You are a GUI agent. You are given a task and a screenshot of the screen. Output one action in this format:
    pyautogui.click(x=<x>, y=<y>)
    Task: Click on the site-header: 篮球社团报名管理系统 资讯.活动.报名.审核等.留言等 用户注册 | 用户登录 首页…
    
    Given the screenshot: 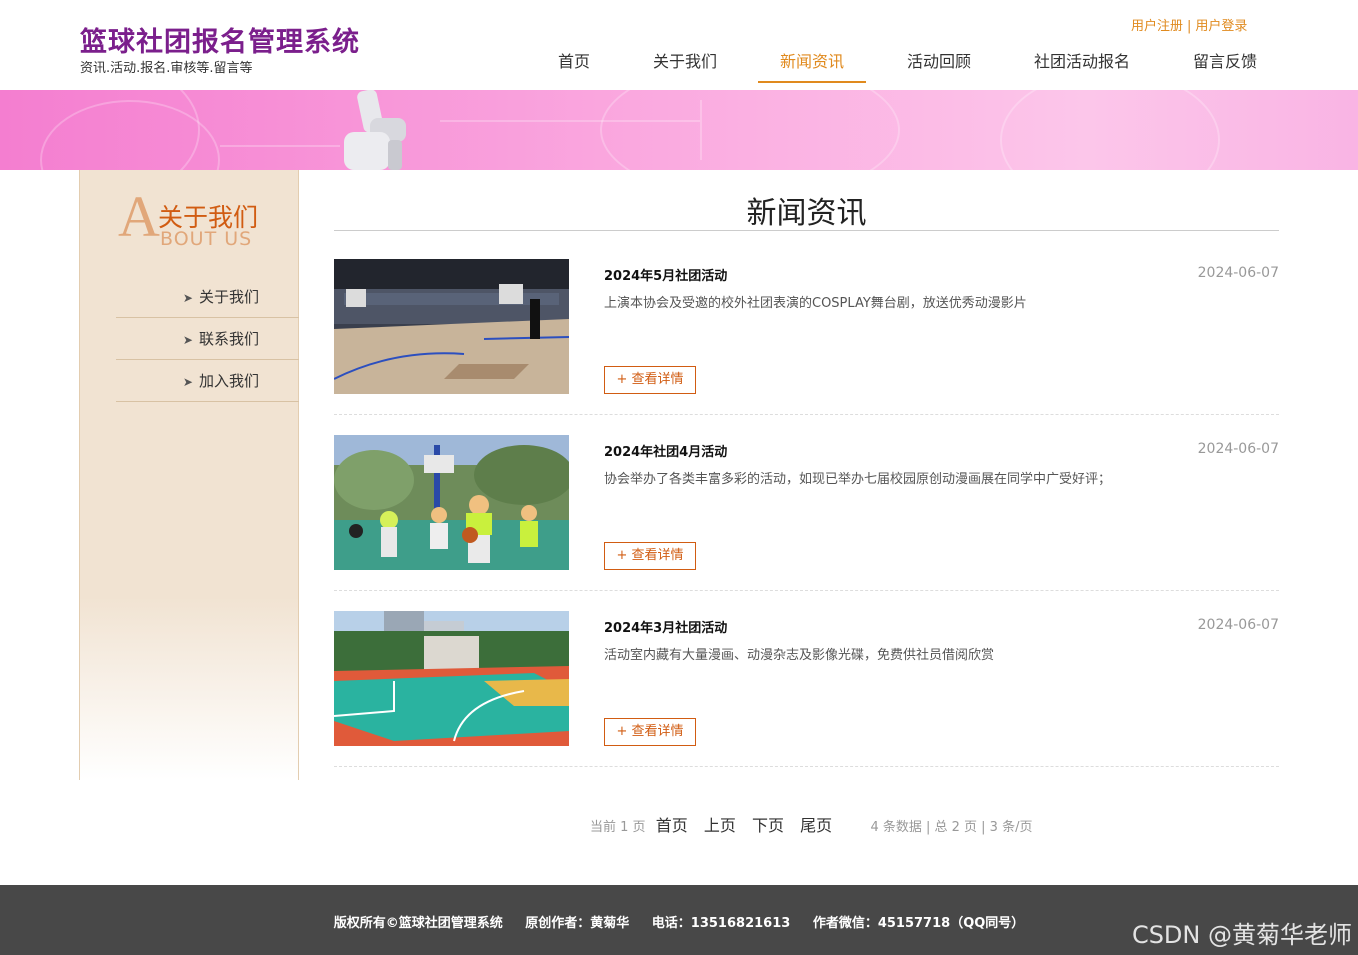 What is the action you would take?
    pyautogui.click(x=679, y=45)
    